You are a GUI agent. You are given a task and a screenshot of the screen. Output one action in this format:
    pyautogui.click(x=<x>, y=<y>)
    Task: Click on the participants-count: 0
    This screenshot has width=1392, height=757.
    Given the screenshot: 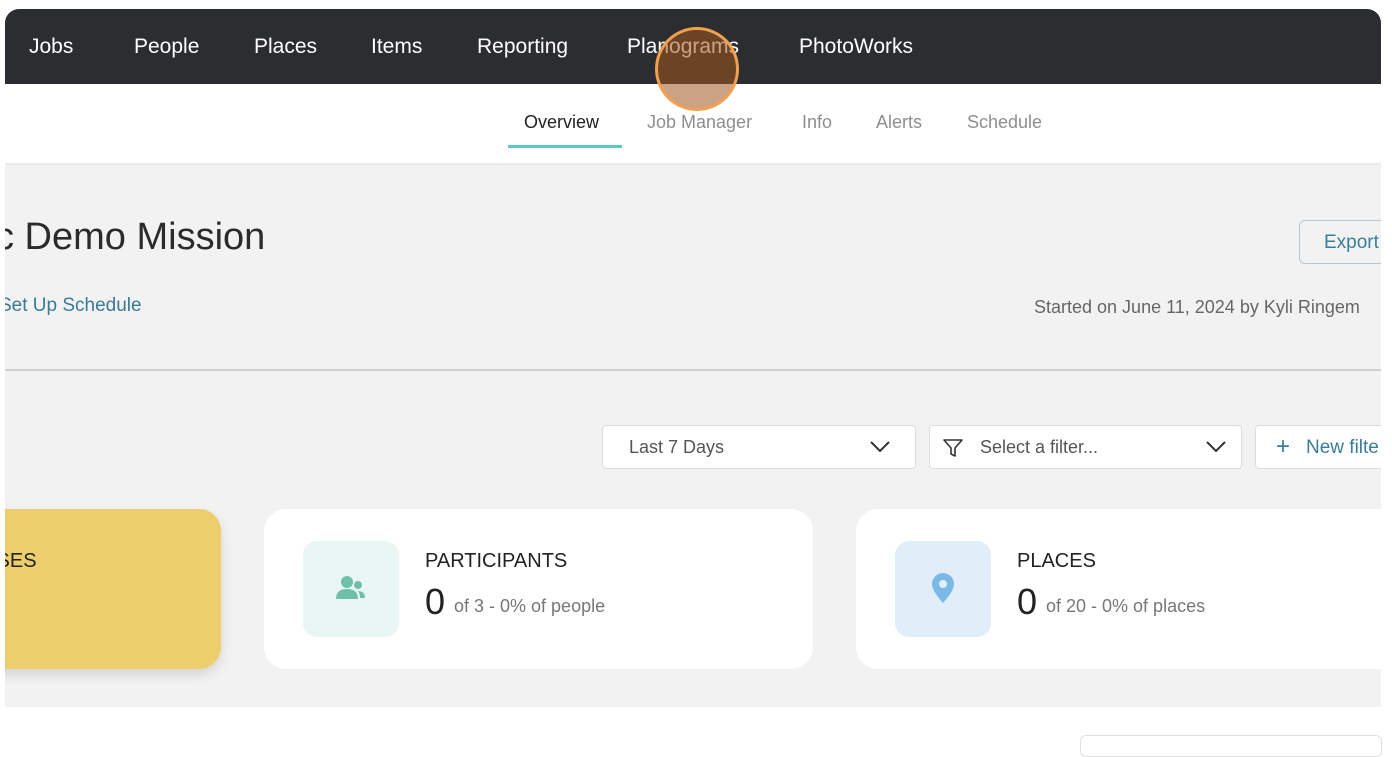 What is the action you would take?
    pyautogui.click(x=435, y=601)
    